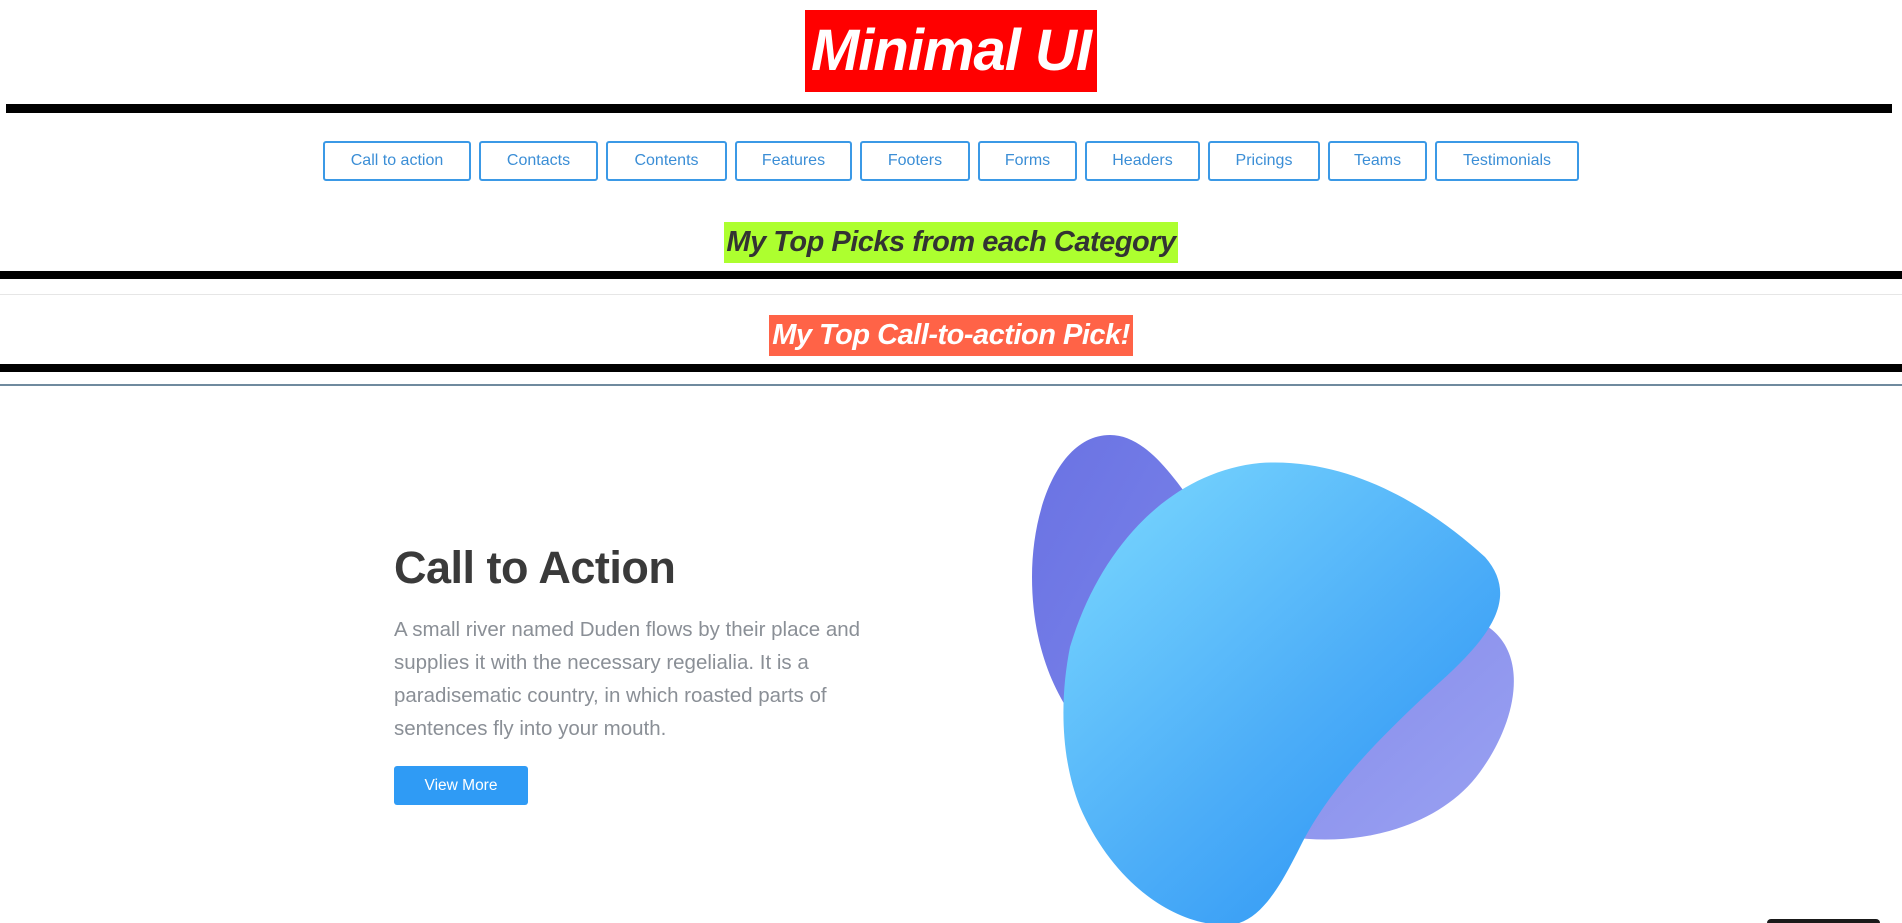  I want to click on nav-contents: Contents, so click(666, 161).